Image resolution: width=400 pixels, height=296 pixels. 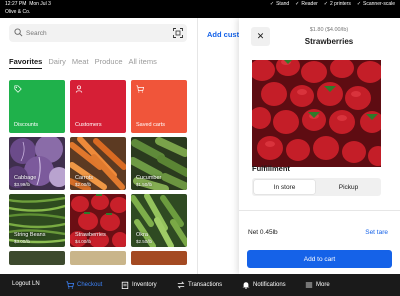 I want to click on nav-transactions: Transactions, so click(x=199, y=285).